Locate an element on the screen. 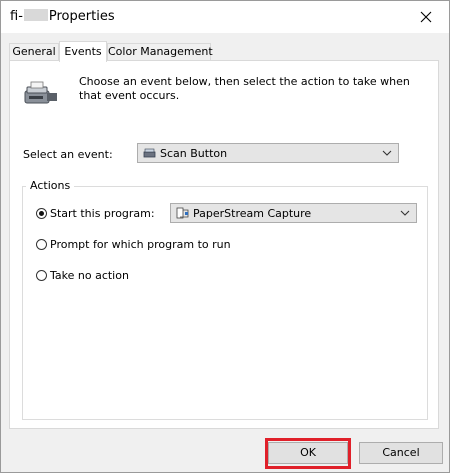 Image resolution: width=450 pixels, height=473 pixels. select-event-label: Select an event: is located at coordinates (68, 154).